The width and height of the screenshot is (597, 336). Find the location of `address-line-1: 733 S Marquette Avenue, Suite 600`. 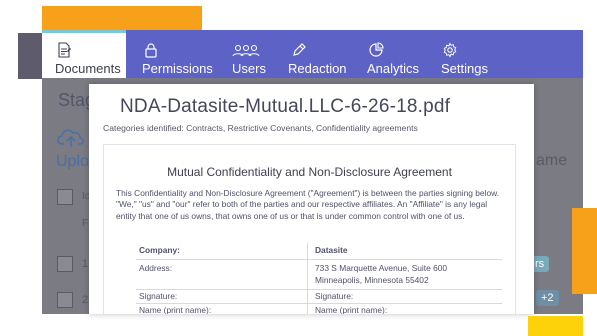

address-line-1: 733 S Marquette Avenue, Suite 600 is located at coordinates (381, 268).